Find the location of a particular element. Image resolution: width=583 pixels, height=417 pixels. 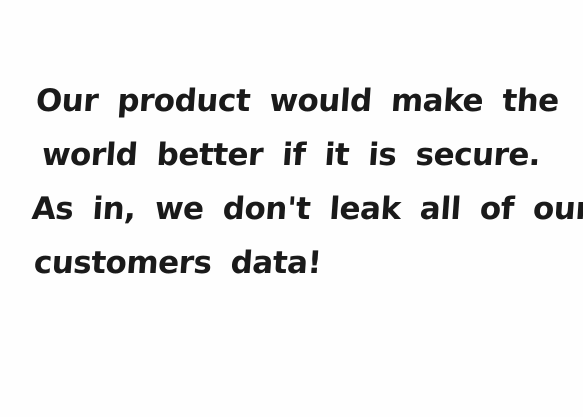

note-line-2: world better if it is secure. is located at coordinates (291, 155).